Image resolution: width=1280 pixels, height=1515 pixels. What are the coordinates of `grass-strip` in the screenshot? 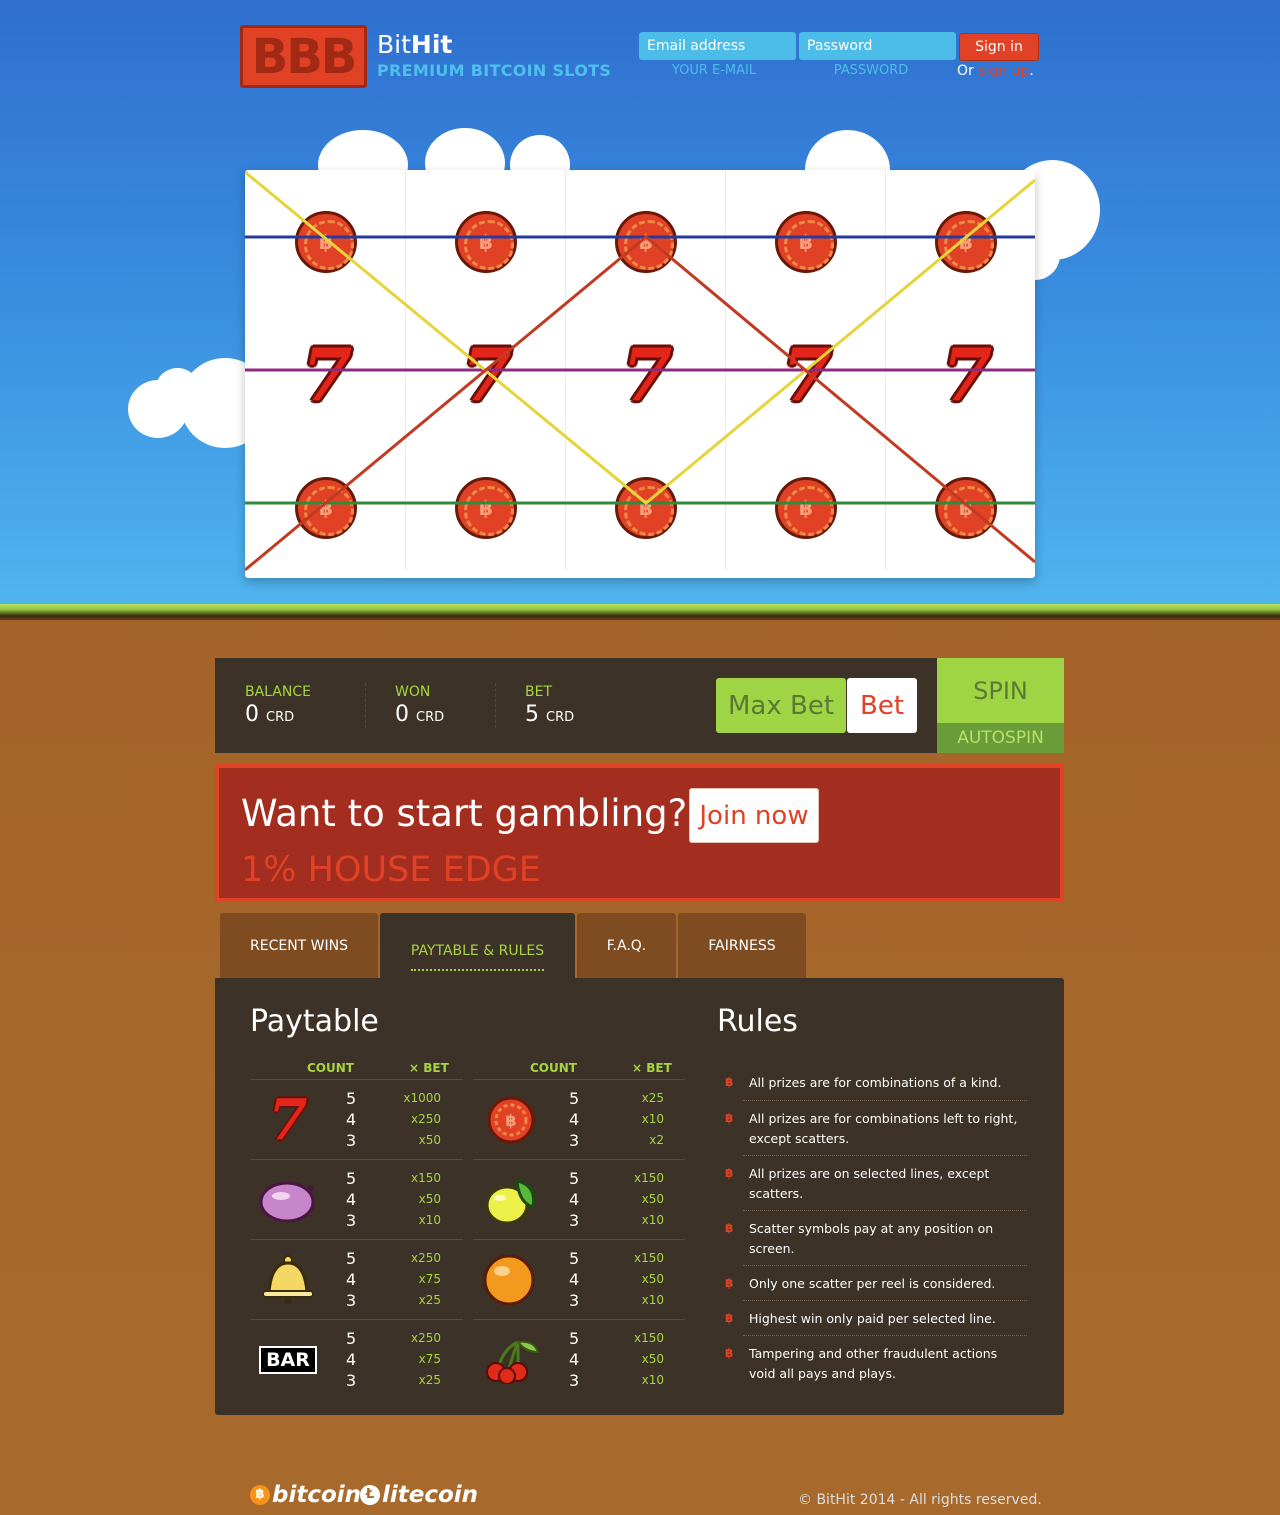 It's located at (640, 612).